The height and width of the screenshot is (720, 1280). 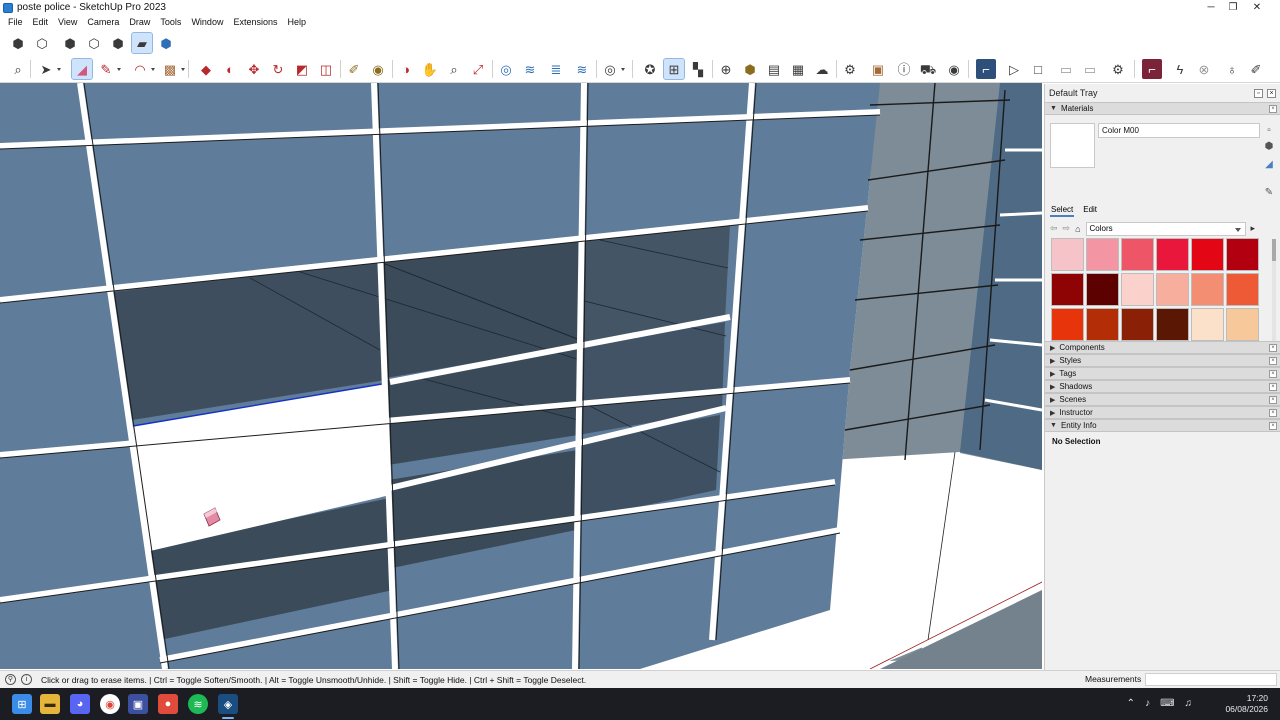 I want to click on terrain-icon: ⬢, so click(x=750, y=69).